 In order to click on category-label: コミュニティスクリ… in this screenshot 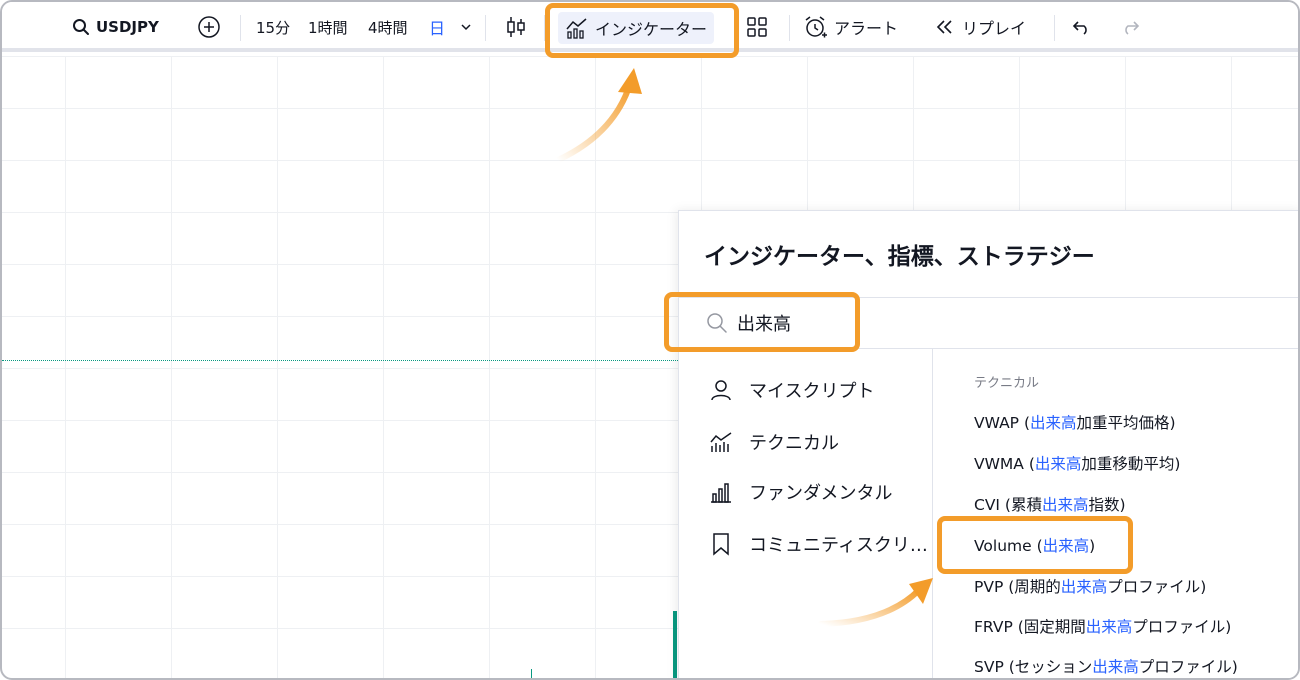, I will do `click(838, 545)`.